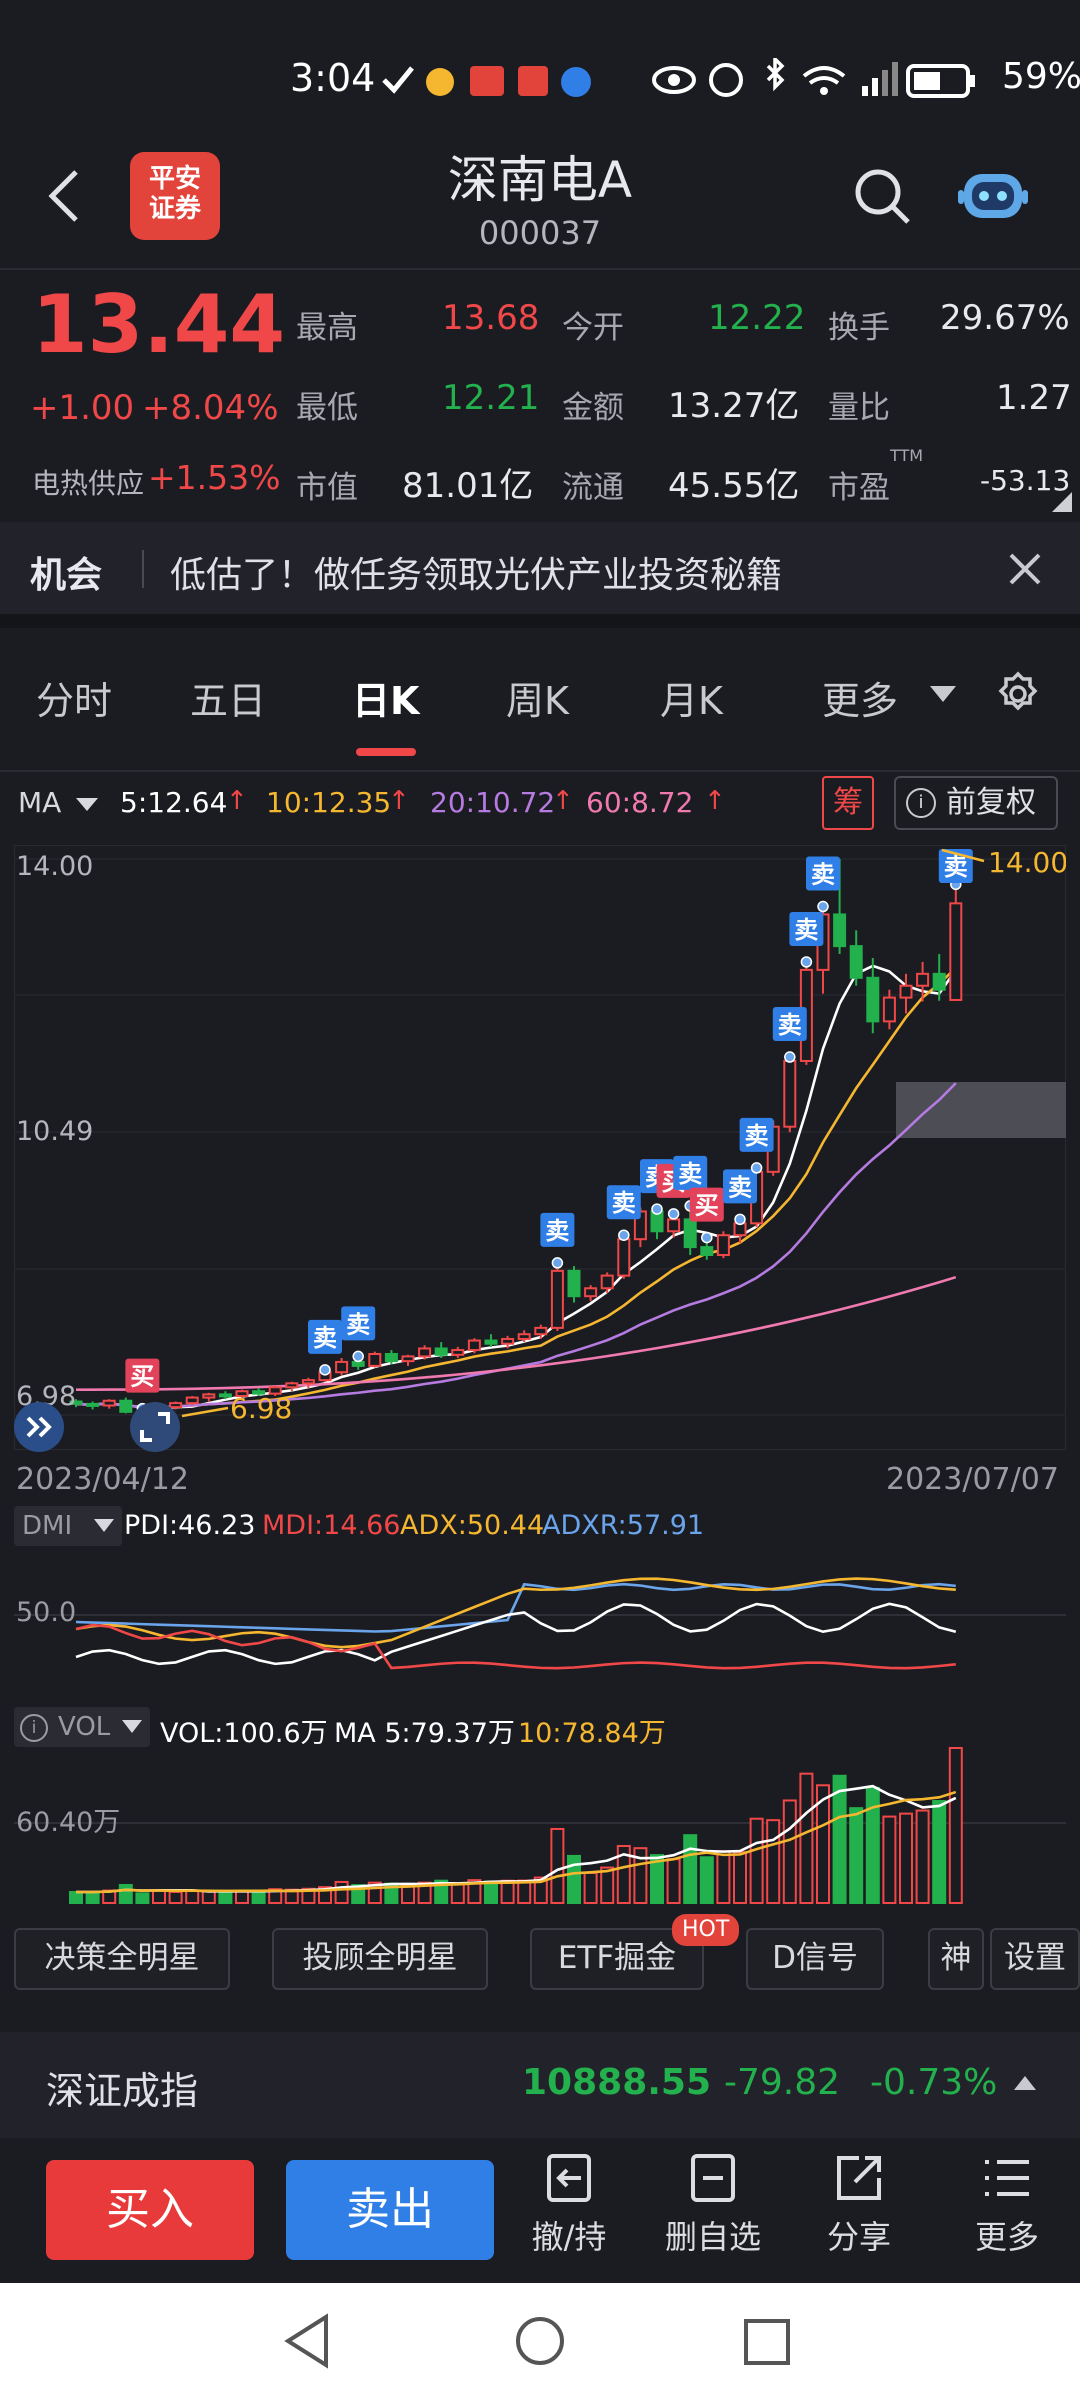  What do you see at coordinates (713, 2204) in the screenshot?
I see `remove-watchlist-button: 删自选` at bounding box center [713, 2204].